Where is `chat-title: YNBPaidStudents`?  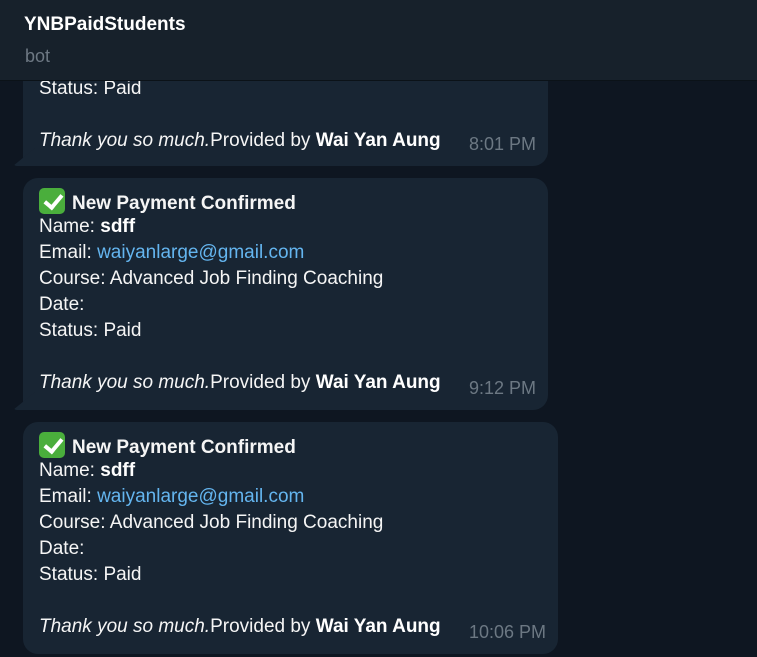
chat-title: YNBPaidStudents is located at coordinates (105, 25).